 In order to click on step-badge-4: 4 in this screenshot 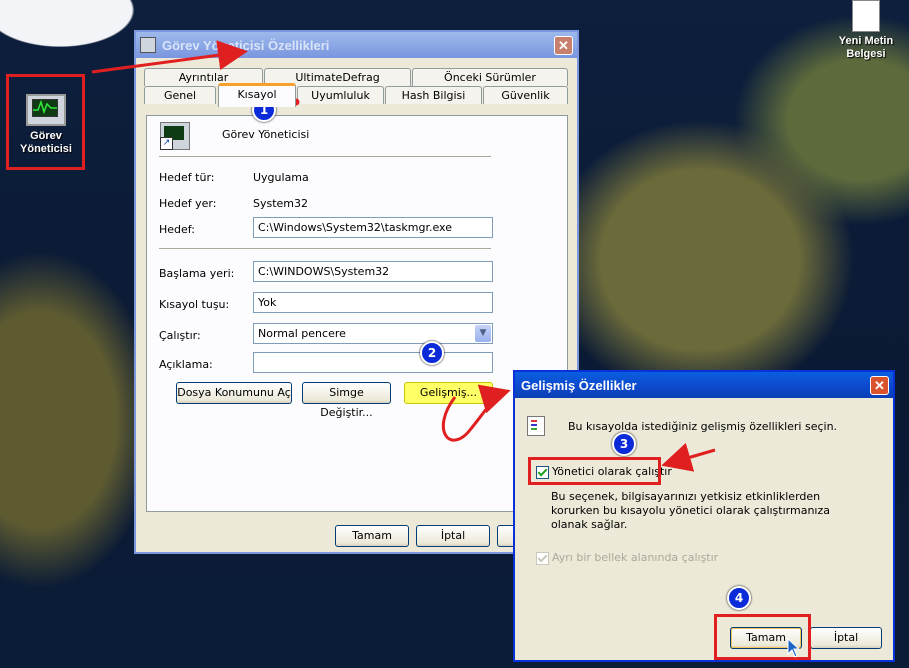, I will do `click(739, 598)`.